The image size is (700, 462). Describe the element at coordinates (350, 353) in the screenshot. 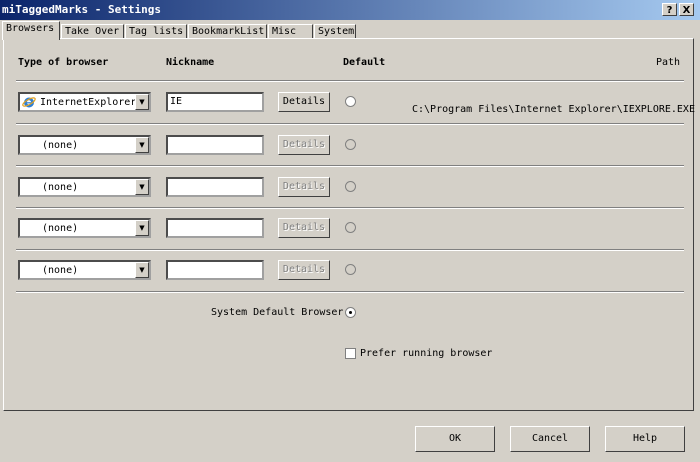

I see `prefer-running-checkbox` at that location.